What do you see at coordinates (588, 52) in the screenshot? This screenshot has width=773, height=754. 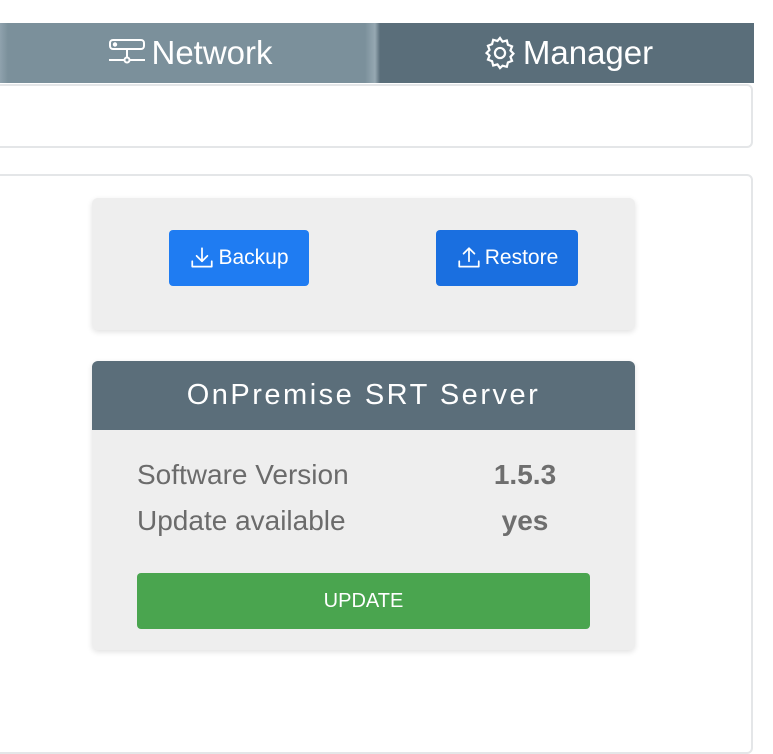 I see `tab-manager-label: Manager` at bounding box center [588, 52].